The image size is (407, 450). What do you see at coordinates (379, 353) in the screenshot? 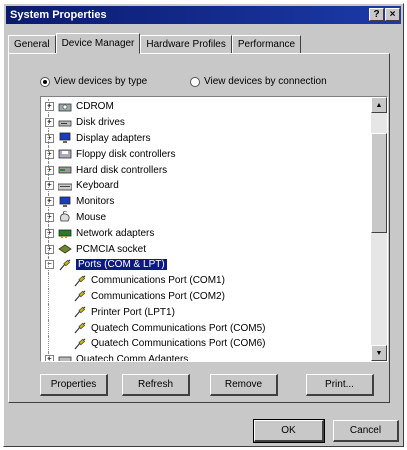
I see `scroll-down-button: ▼` at bounding box center [379, 353].